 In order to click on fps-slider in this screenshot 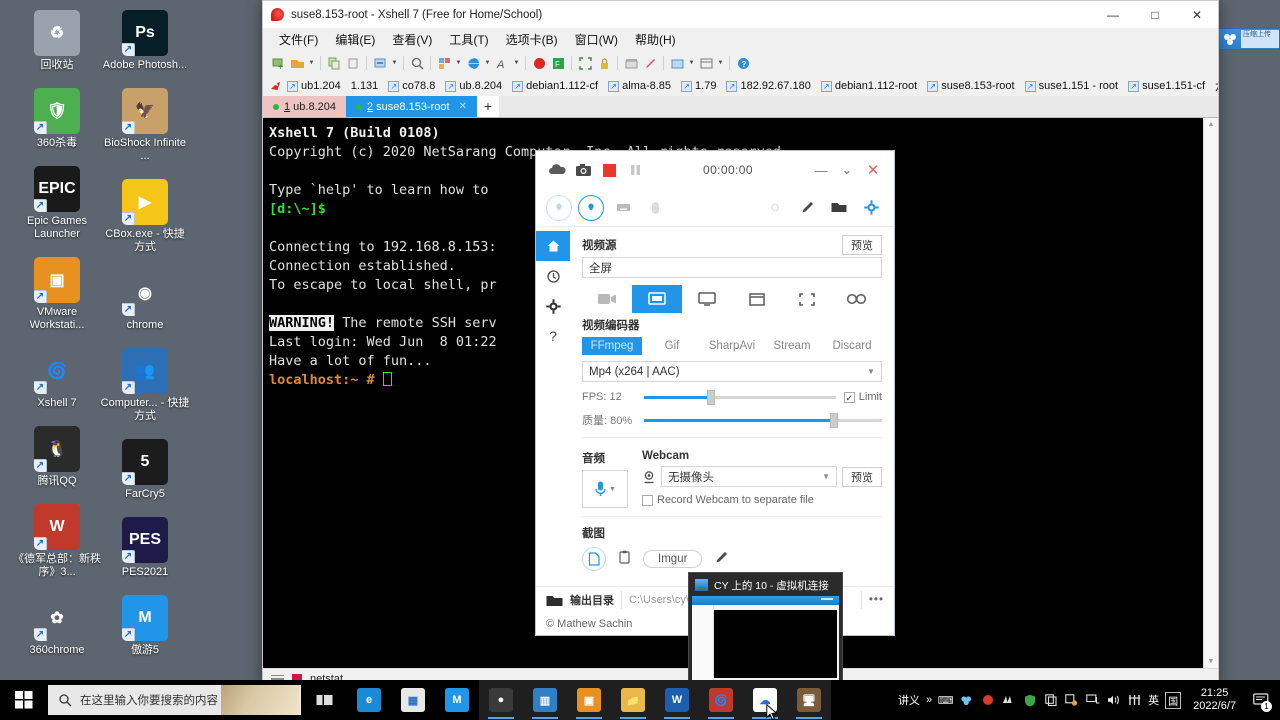, I will do `click(740, 397)`.